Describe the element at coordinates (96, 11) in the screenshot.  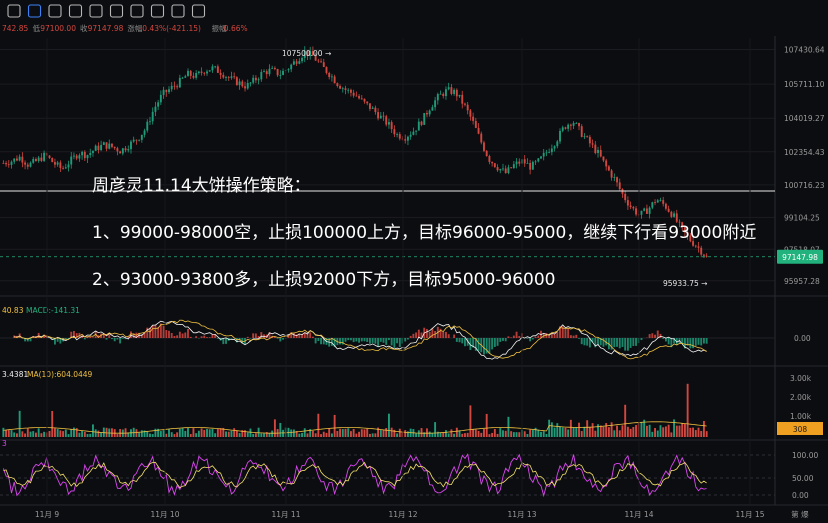
I see `ruler-icon` at that location.